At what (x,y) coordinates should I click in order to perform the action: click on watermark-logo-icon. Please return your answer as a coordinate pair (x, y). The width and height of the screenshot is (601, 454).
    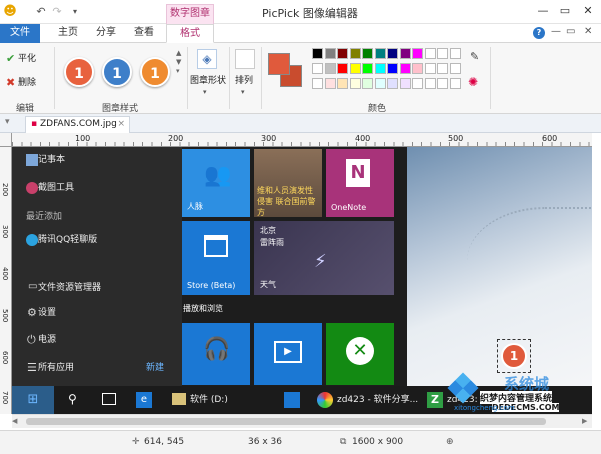
    Looking at the image, I should click on (463, 388).